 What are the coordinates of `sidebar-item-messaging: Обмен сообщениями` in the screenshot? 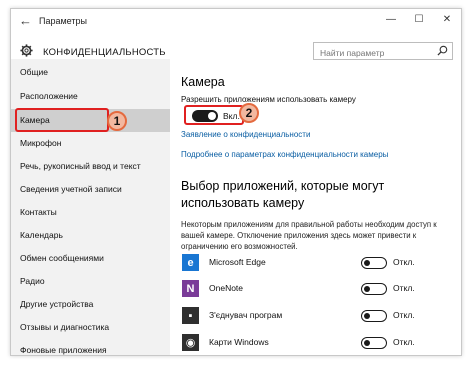 It's located at (90, 258).